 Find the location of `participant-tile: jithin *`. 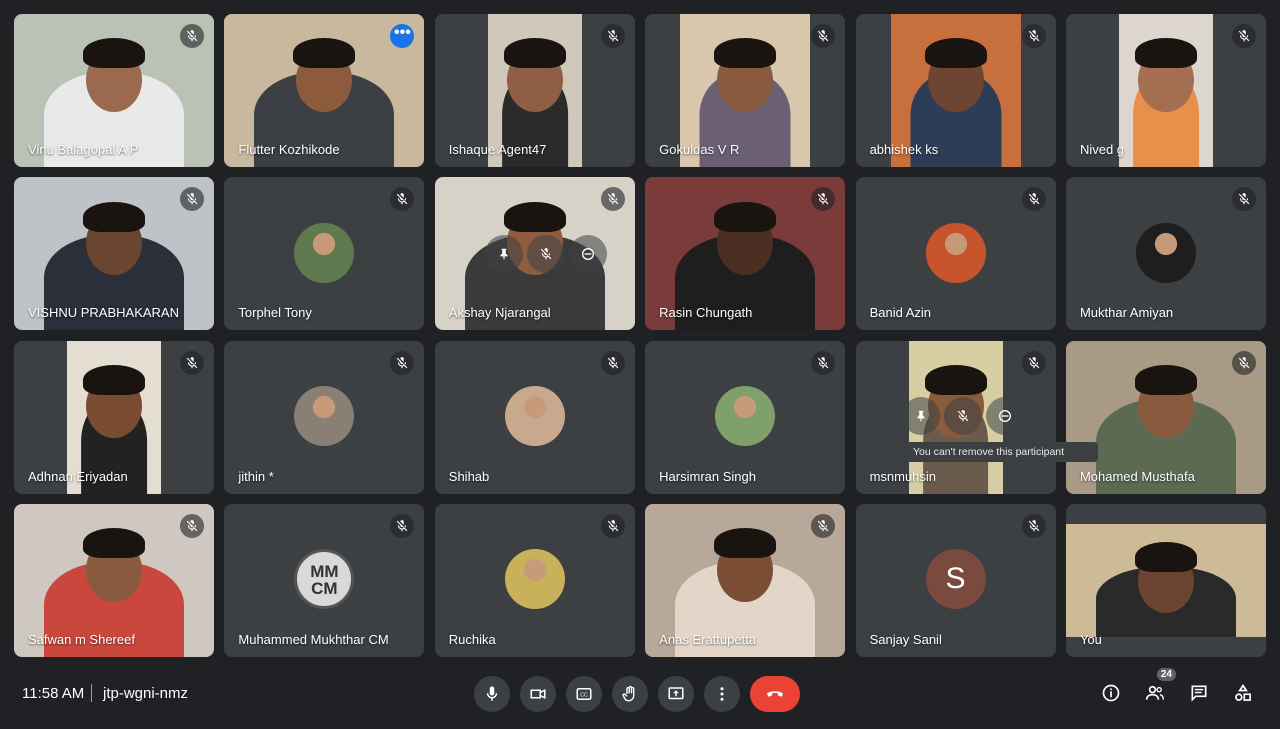

participant-tile: jithin * is located at coordinates (324, 417).